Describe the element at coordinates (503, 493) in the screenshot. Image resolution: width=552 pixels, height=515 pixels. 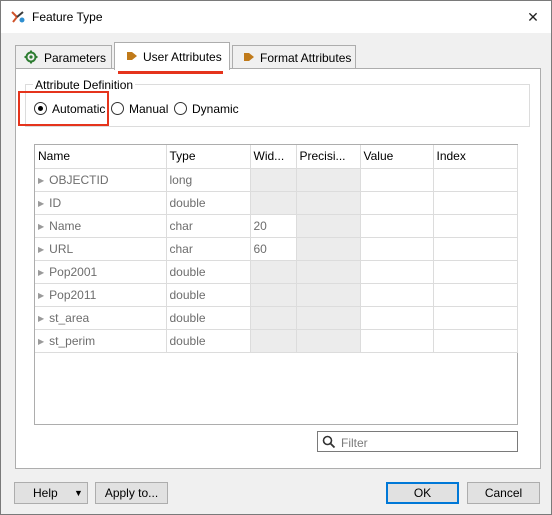
I see `cancel-button: Cancel` at that location.